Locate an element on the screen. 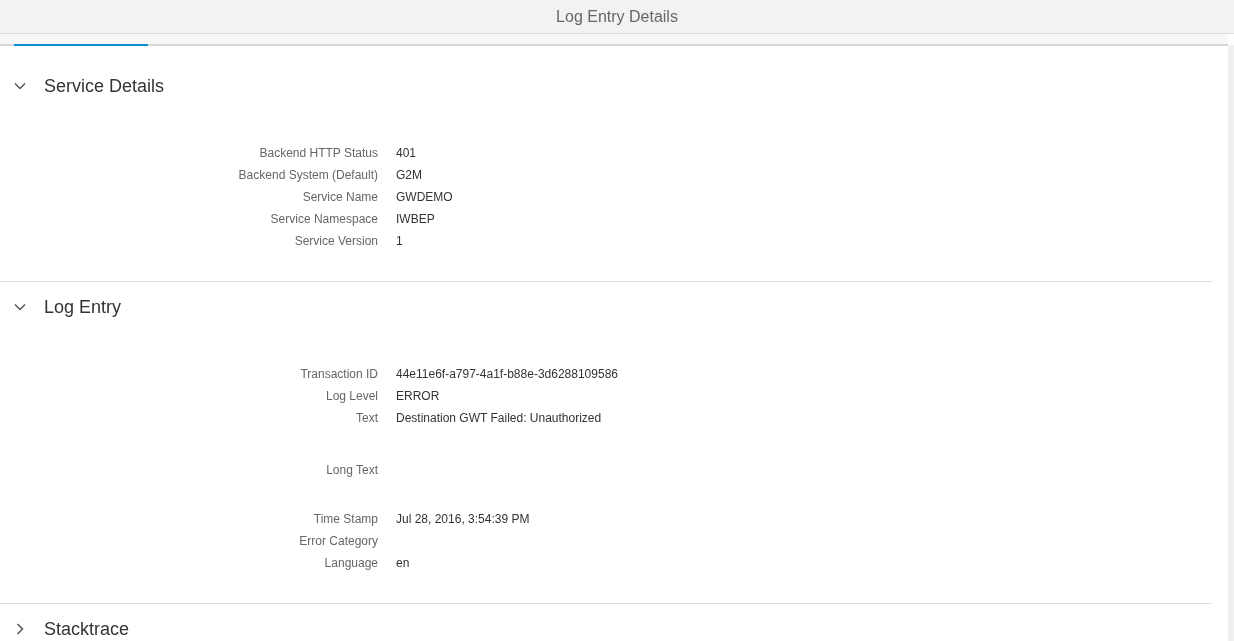  section-header: Stacktrace is located at coordinates (70, 622).